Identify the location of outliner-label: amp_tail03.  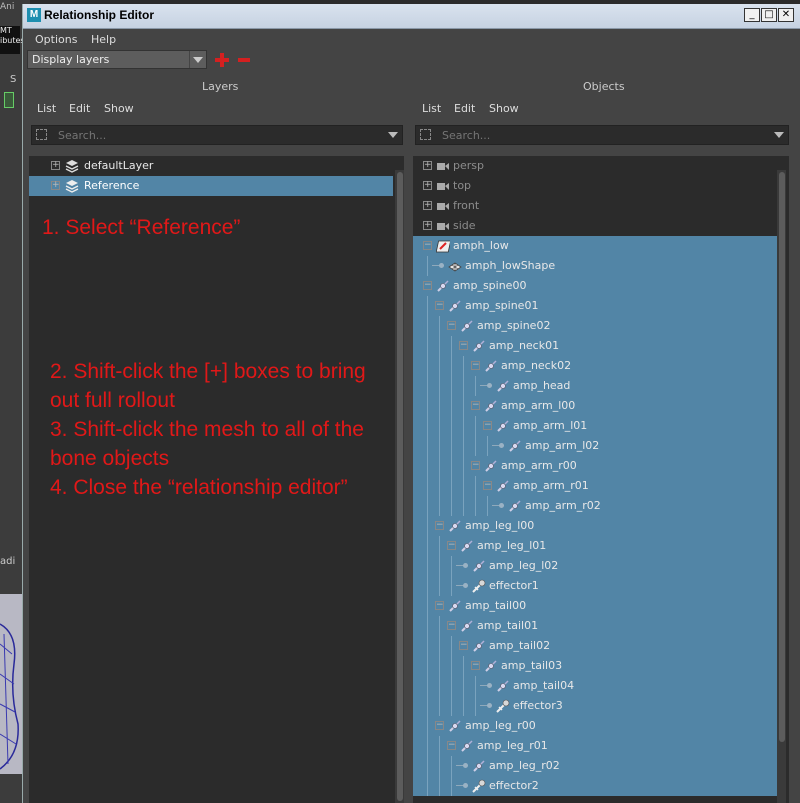
(532, 665).